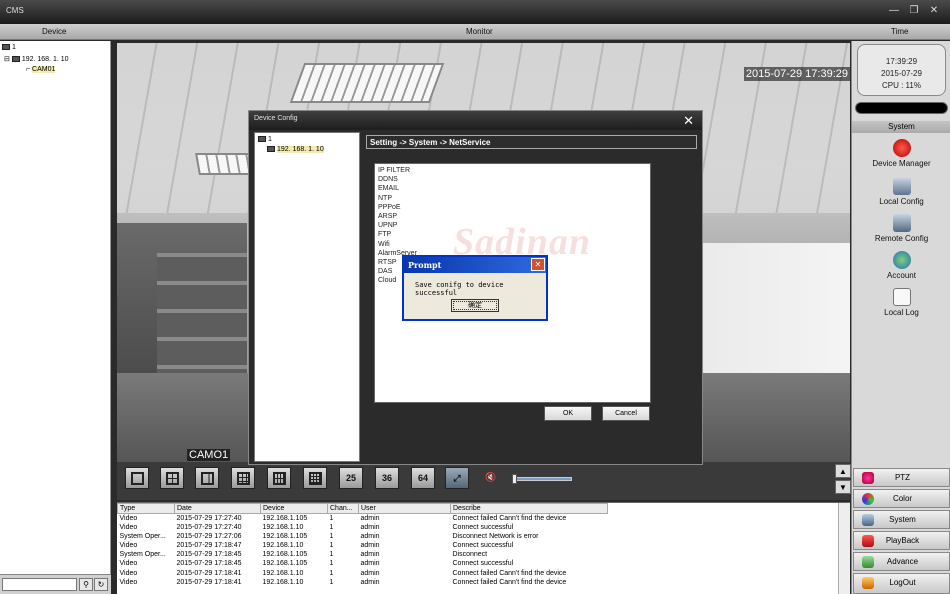 The image size is (950, 594). Describe the element at coordinates (475, 120) in the screenshot. I see `device-config-title: Device Config` at that location.